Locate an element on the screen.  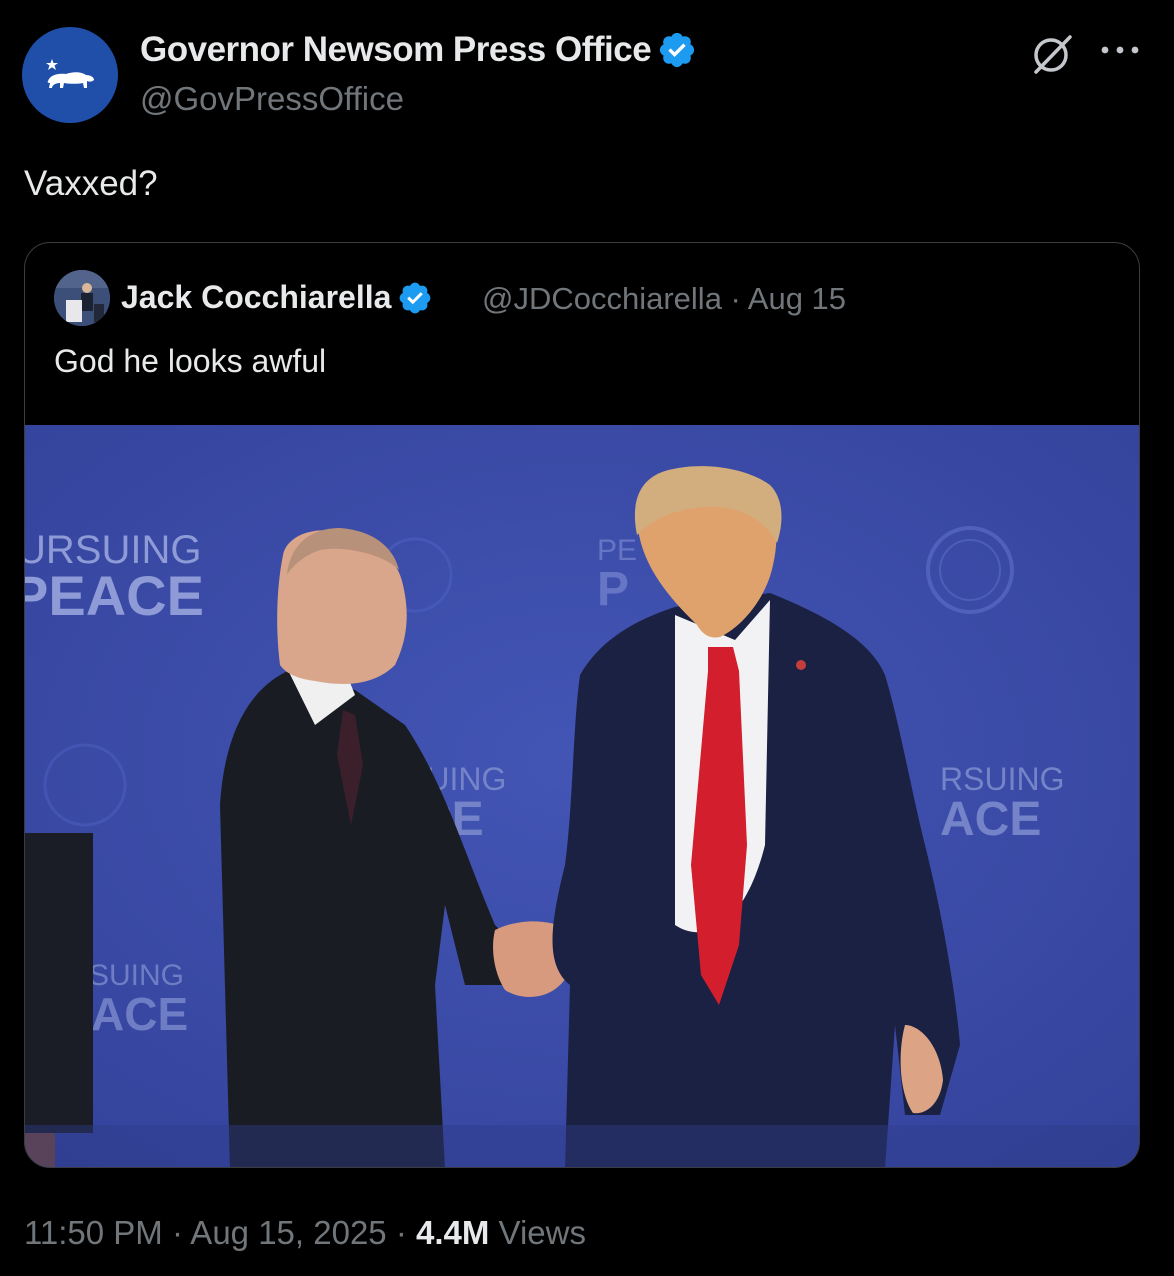
author-avatar is located at coordinates (70, 75).